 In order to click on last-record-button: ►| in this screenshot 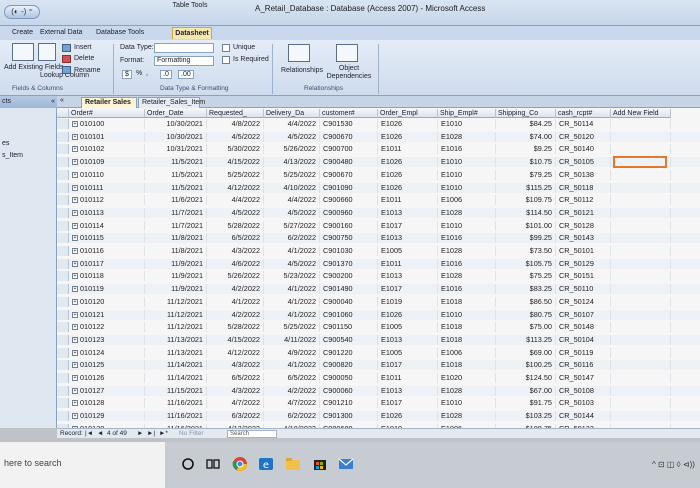, I will do `click(151, 433)`.